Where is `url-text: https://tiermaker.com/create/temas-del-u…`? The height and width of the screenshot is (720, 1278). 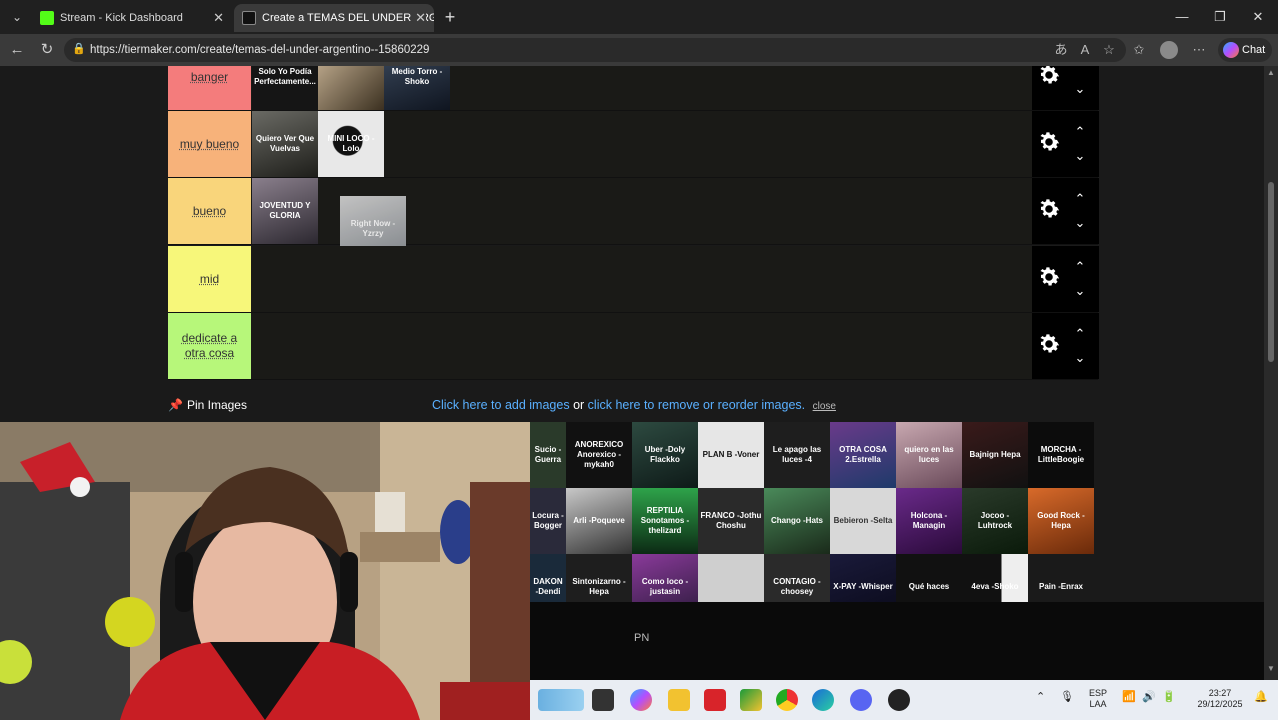 url-text: https://tiermaker.com/create/temas-del-u… is located at coordinates (260, 50).